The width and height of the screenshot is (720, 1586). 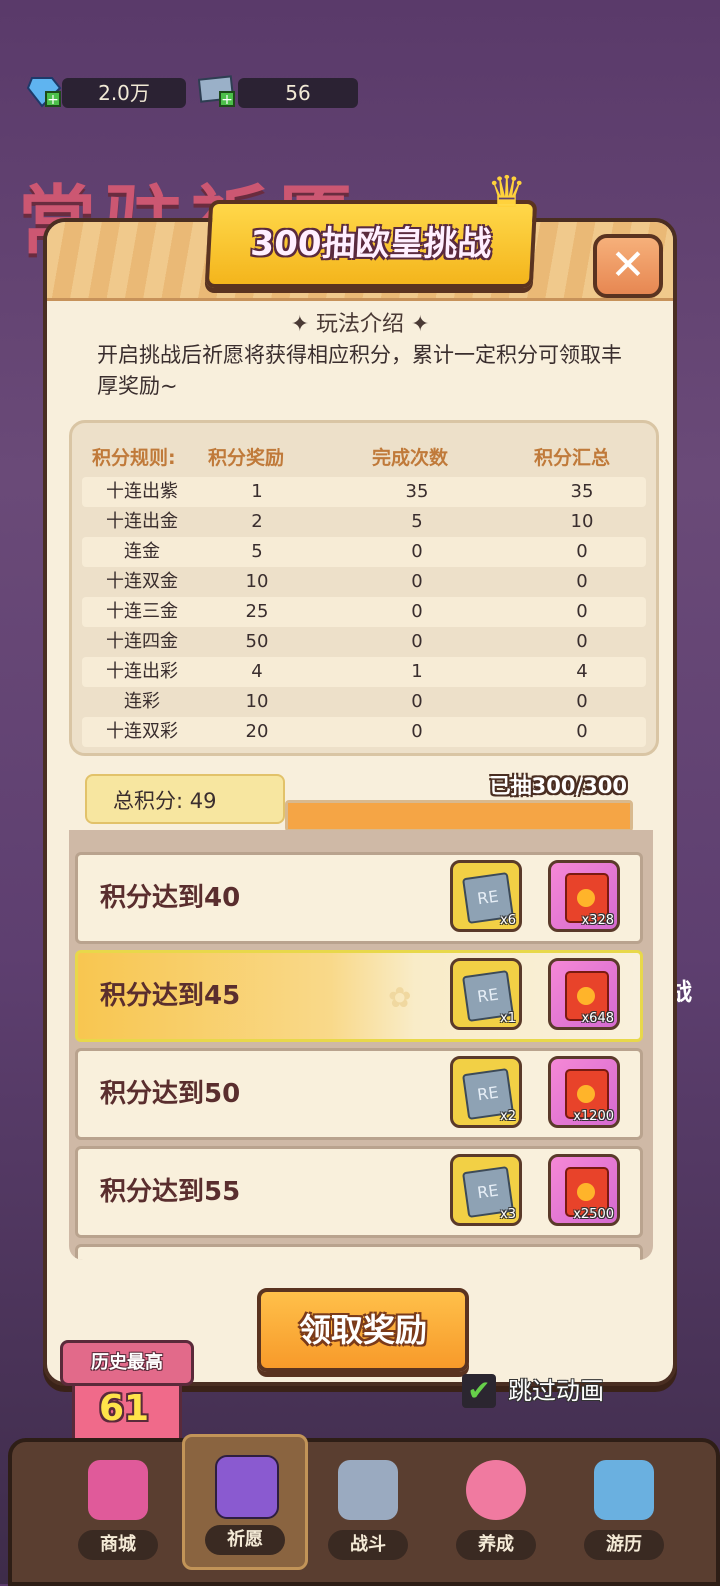 What do you see at coordinates (584, 1190) in the screenshot?
I see `red-envelope-reward: x2500` at bounding box center [584, 1190].